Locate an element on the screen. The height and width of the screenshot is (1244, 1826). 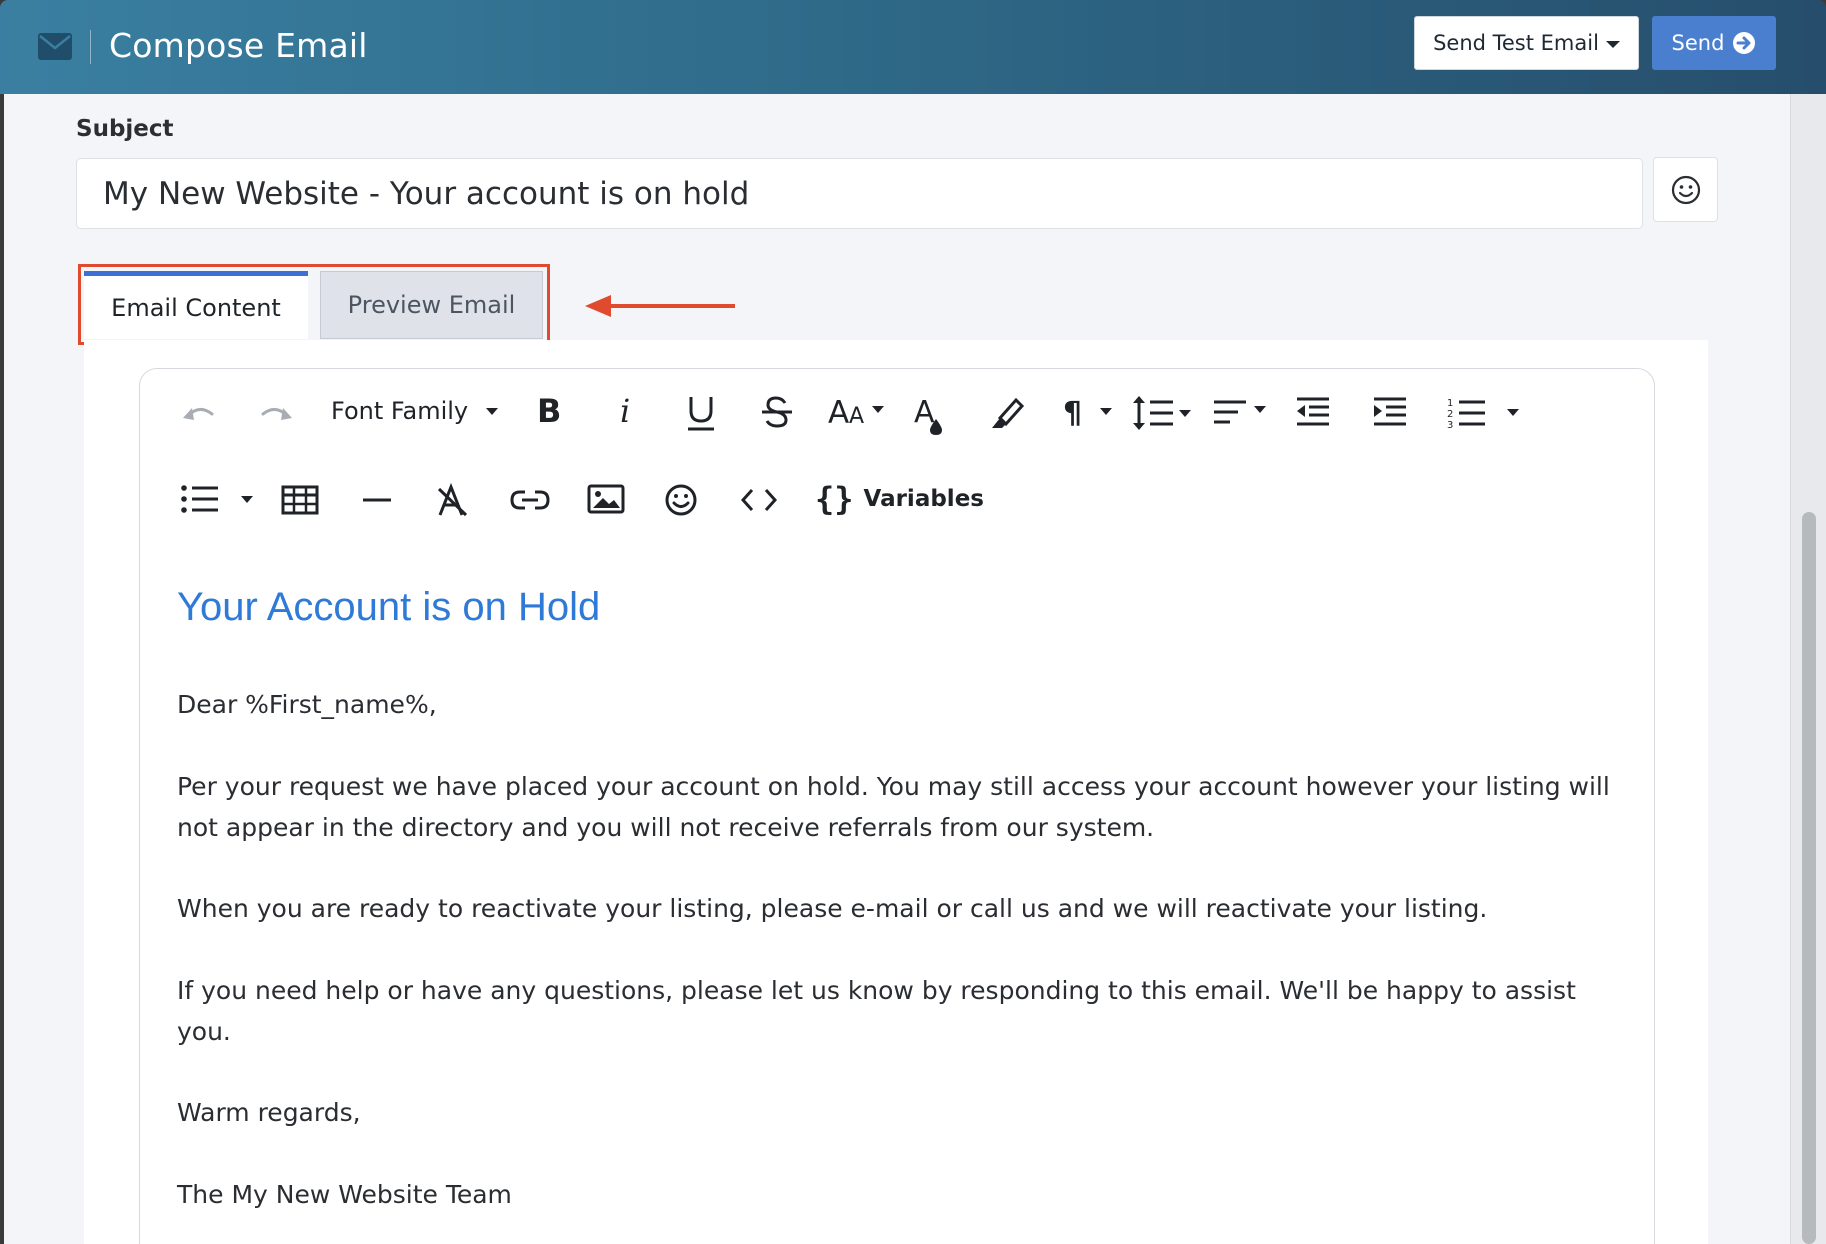
variables-icon: {} is located at coordinates (834, 499).